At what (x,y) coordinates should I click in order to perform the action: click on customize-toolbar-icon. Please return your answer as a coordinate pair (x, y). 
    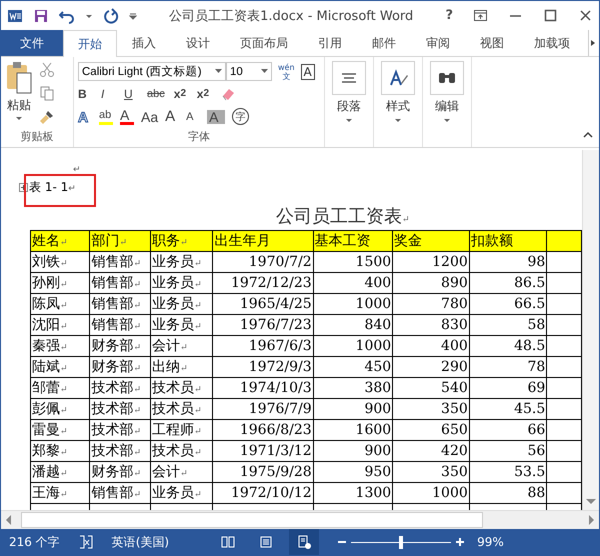
    Looking at the image, I should click on (133, 16).